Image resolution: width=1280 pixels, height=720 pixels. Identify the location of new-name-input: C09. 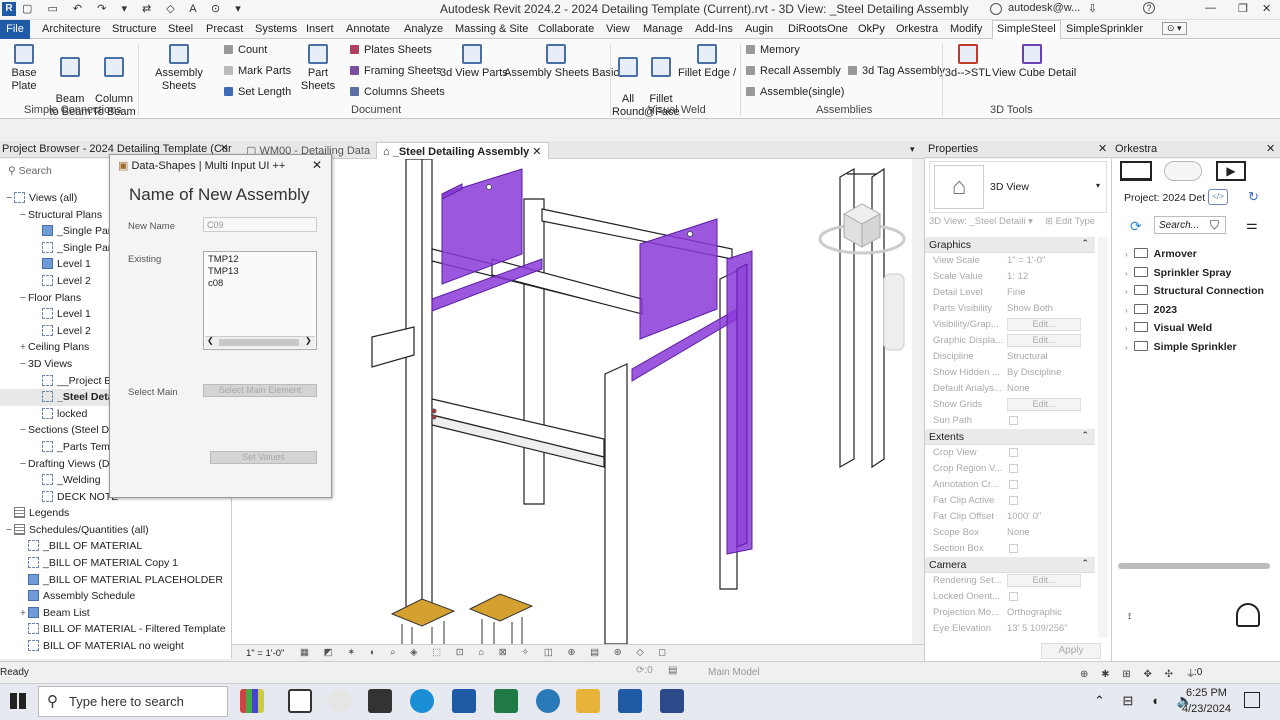
(260, 224).